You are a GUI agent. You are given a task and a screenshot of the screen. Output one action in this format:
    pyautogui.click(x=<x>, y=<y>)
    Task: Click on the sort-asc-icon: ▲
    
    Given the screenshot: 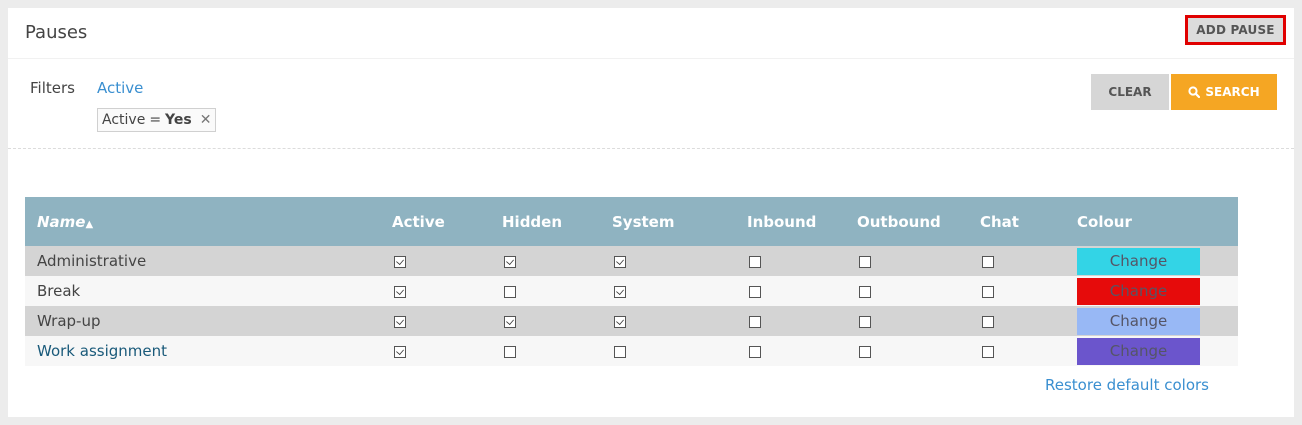 What is the action you would take?
    pyautogui.click(x=89, y=224)
    